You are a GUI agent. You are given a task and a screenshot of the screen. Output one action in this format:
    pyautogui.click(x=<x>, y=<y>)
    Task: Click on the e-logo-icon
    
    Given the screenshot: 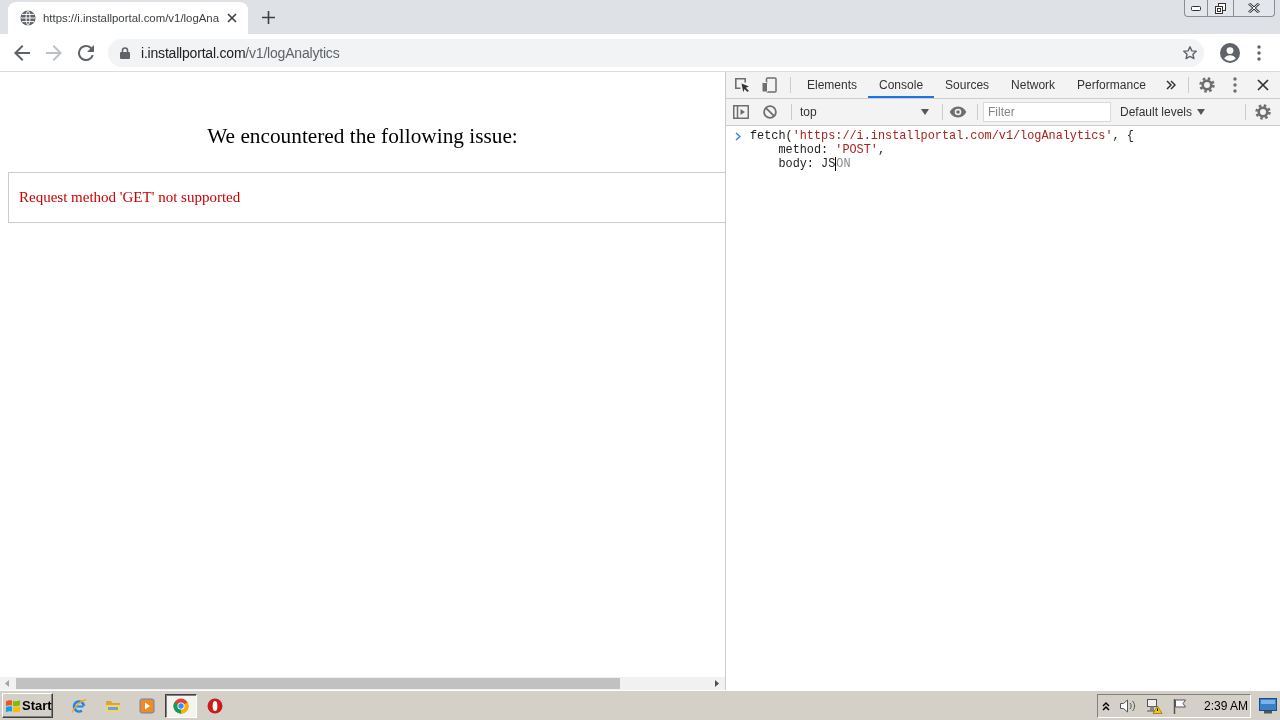 What is the action you would take?
    pyautogui.click(x=79, y=705)
    